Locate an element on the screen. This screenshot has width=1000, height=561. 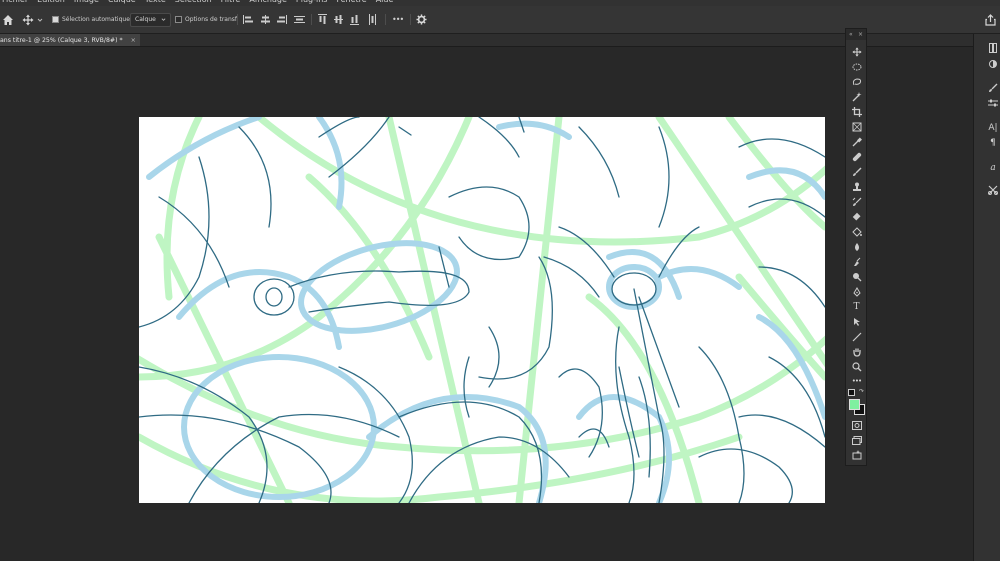
gear-icon is located at coordinates (421, 19).